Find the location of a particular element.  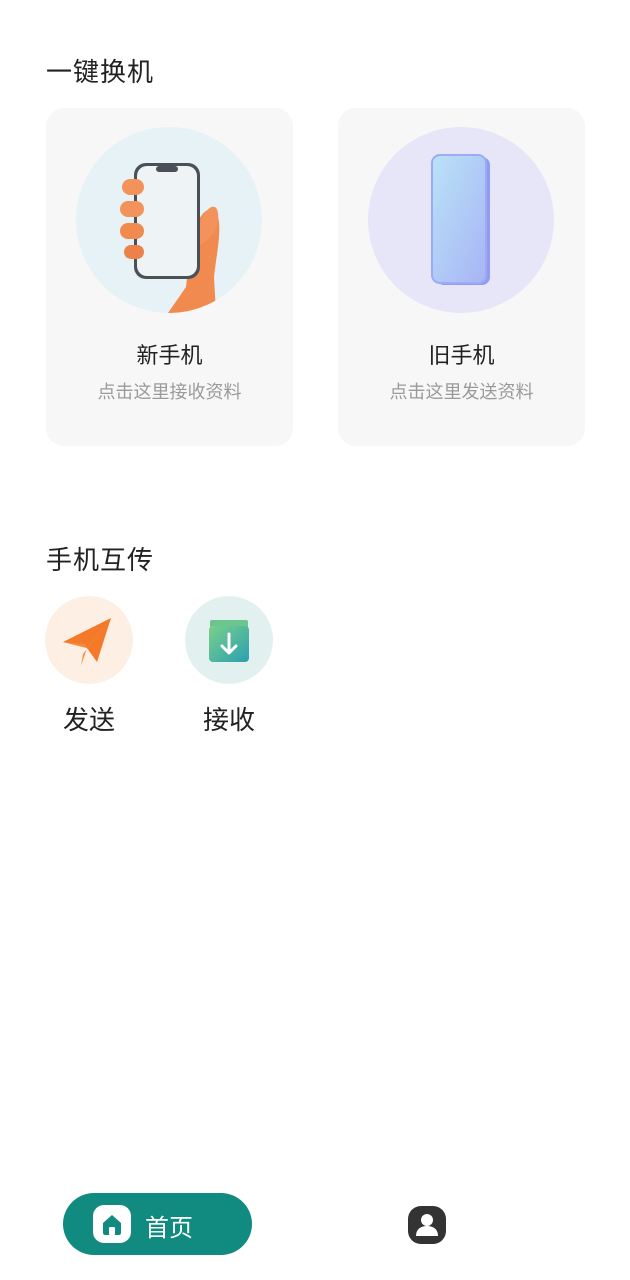

new-phone-card: 新手机 点击这里接收资料 is located at coordinates (169, 277).